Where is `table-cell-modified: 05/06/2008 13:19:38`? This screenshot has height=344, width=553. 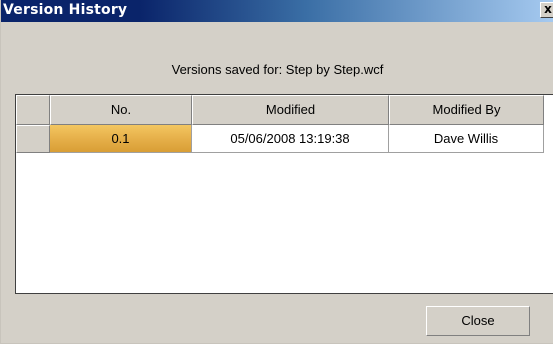 table-cell-modified: 05/06/2008 13:19:38 is located at coordinates (290, 139).